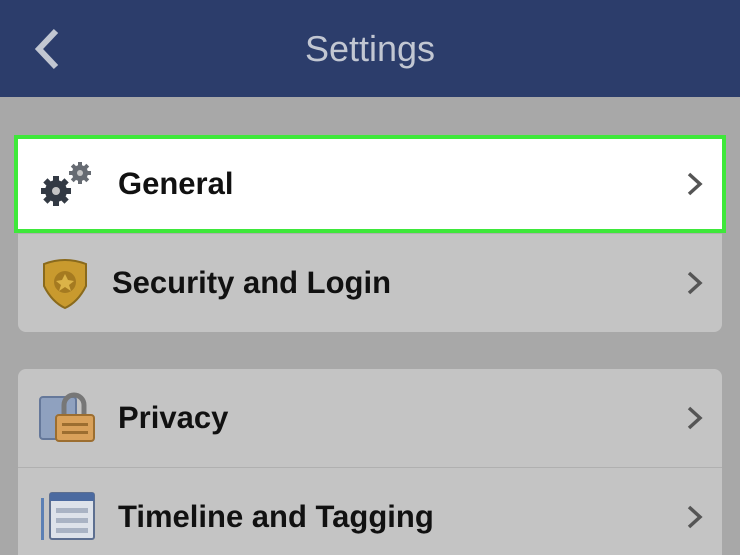 This screenshot has height=555, width=740. I want to click on lock-icon, so click(68, 418).